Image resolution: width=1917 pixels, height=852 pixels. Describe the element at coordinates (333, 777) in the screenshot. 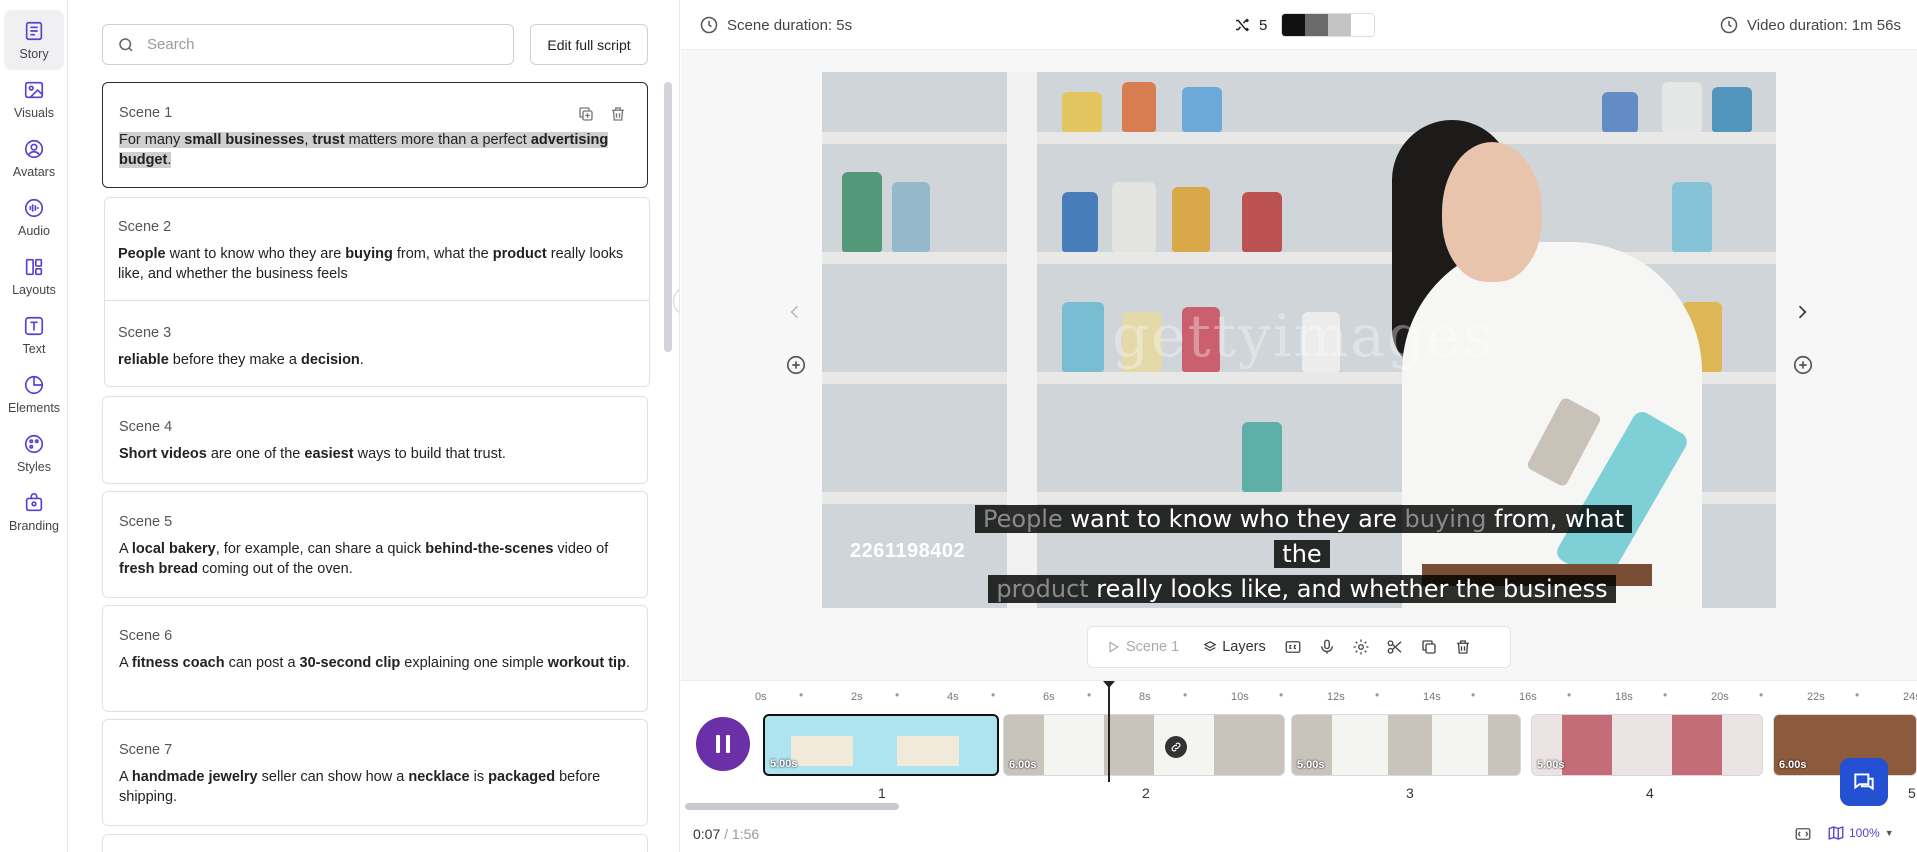

I see `scene-word: seller can show how a` at that location.